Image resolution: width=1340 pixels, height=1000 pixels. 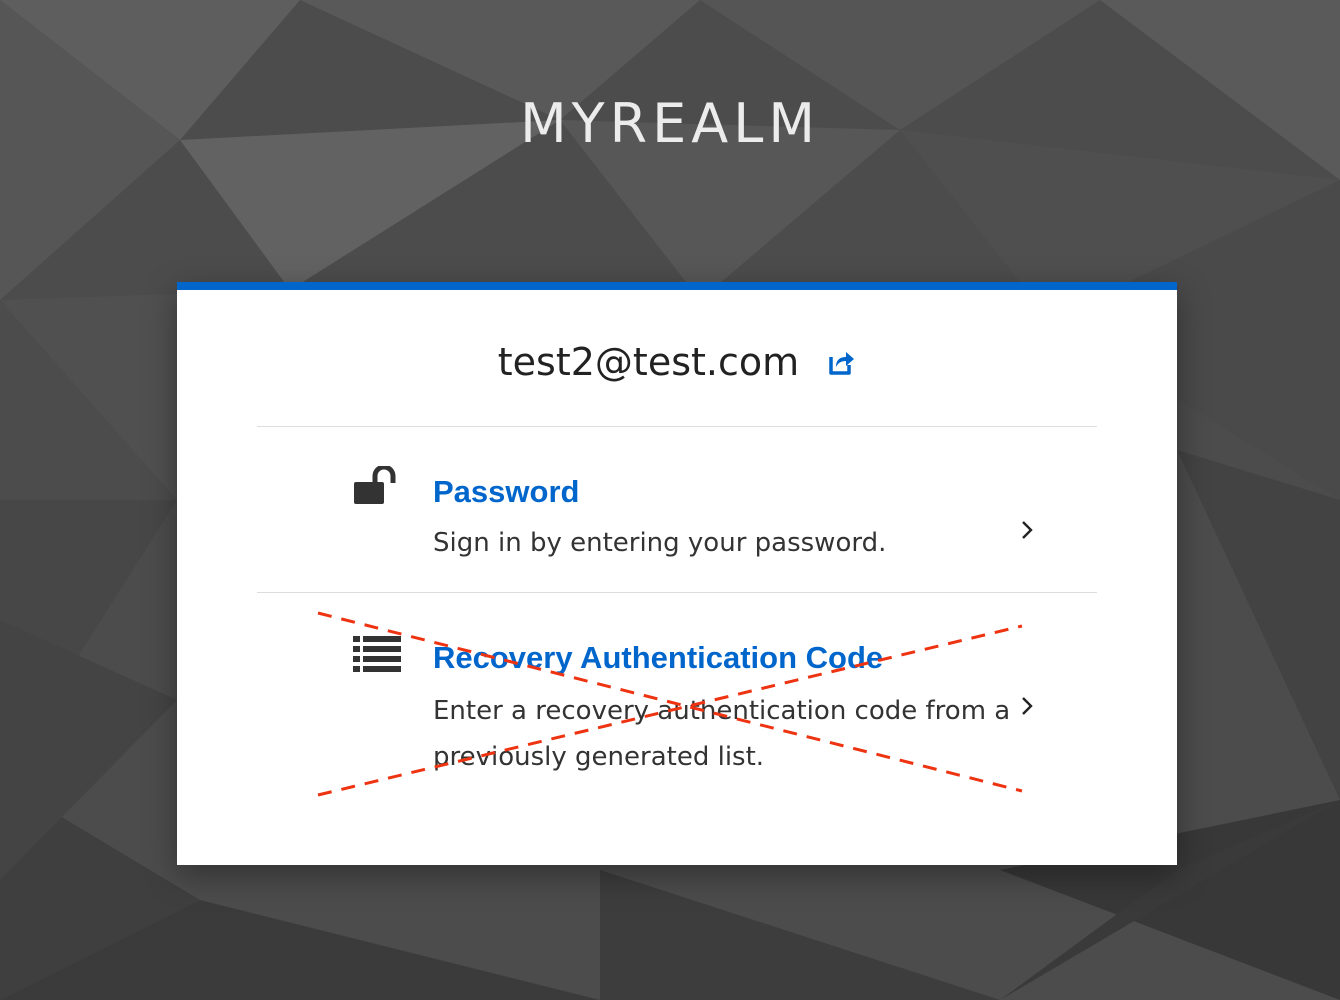 I want to click on user-row: test2@test.com, so click(x=677, y=370).